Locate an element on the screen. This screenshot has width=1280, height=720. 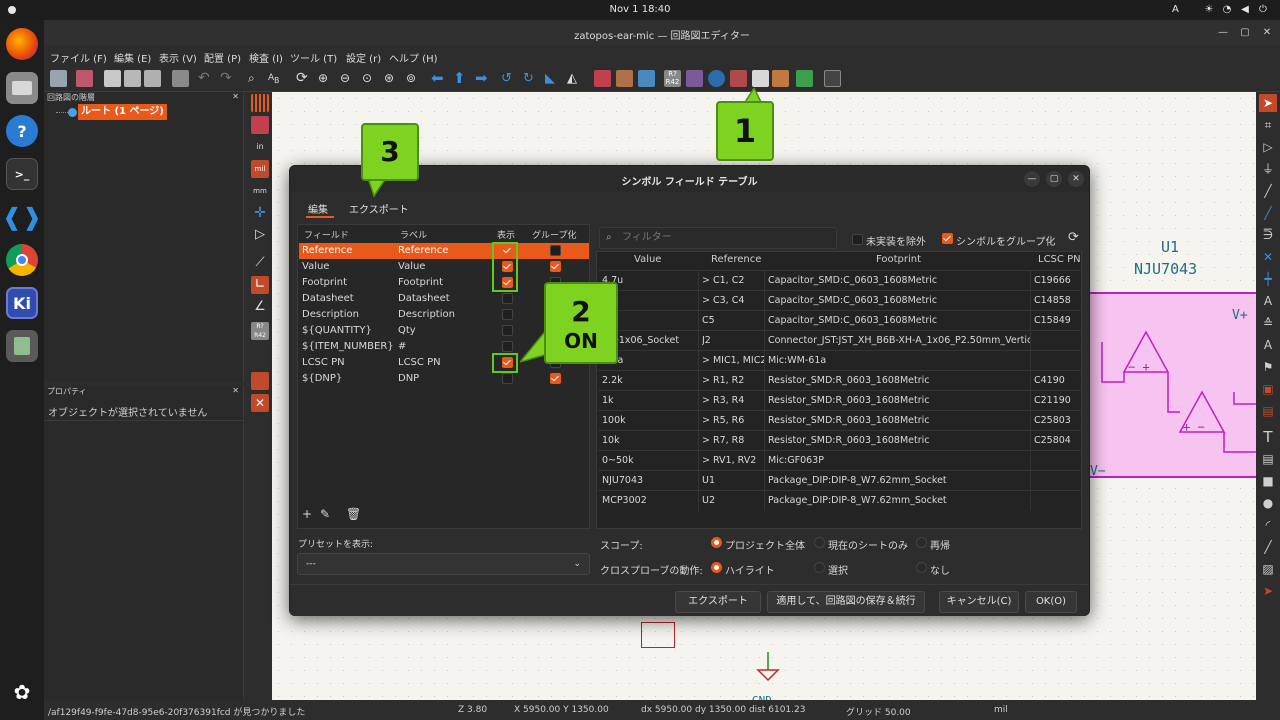
probe-none-radio is located at coordinates (921, 567).